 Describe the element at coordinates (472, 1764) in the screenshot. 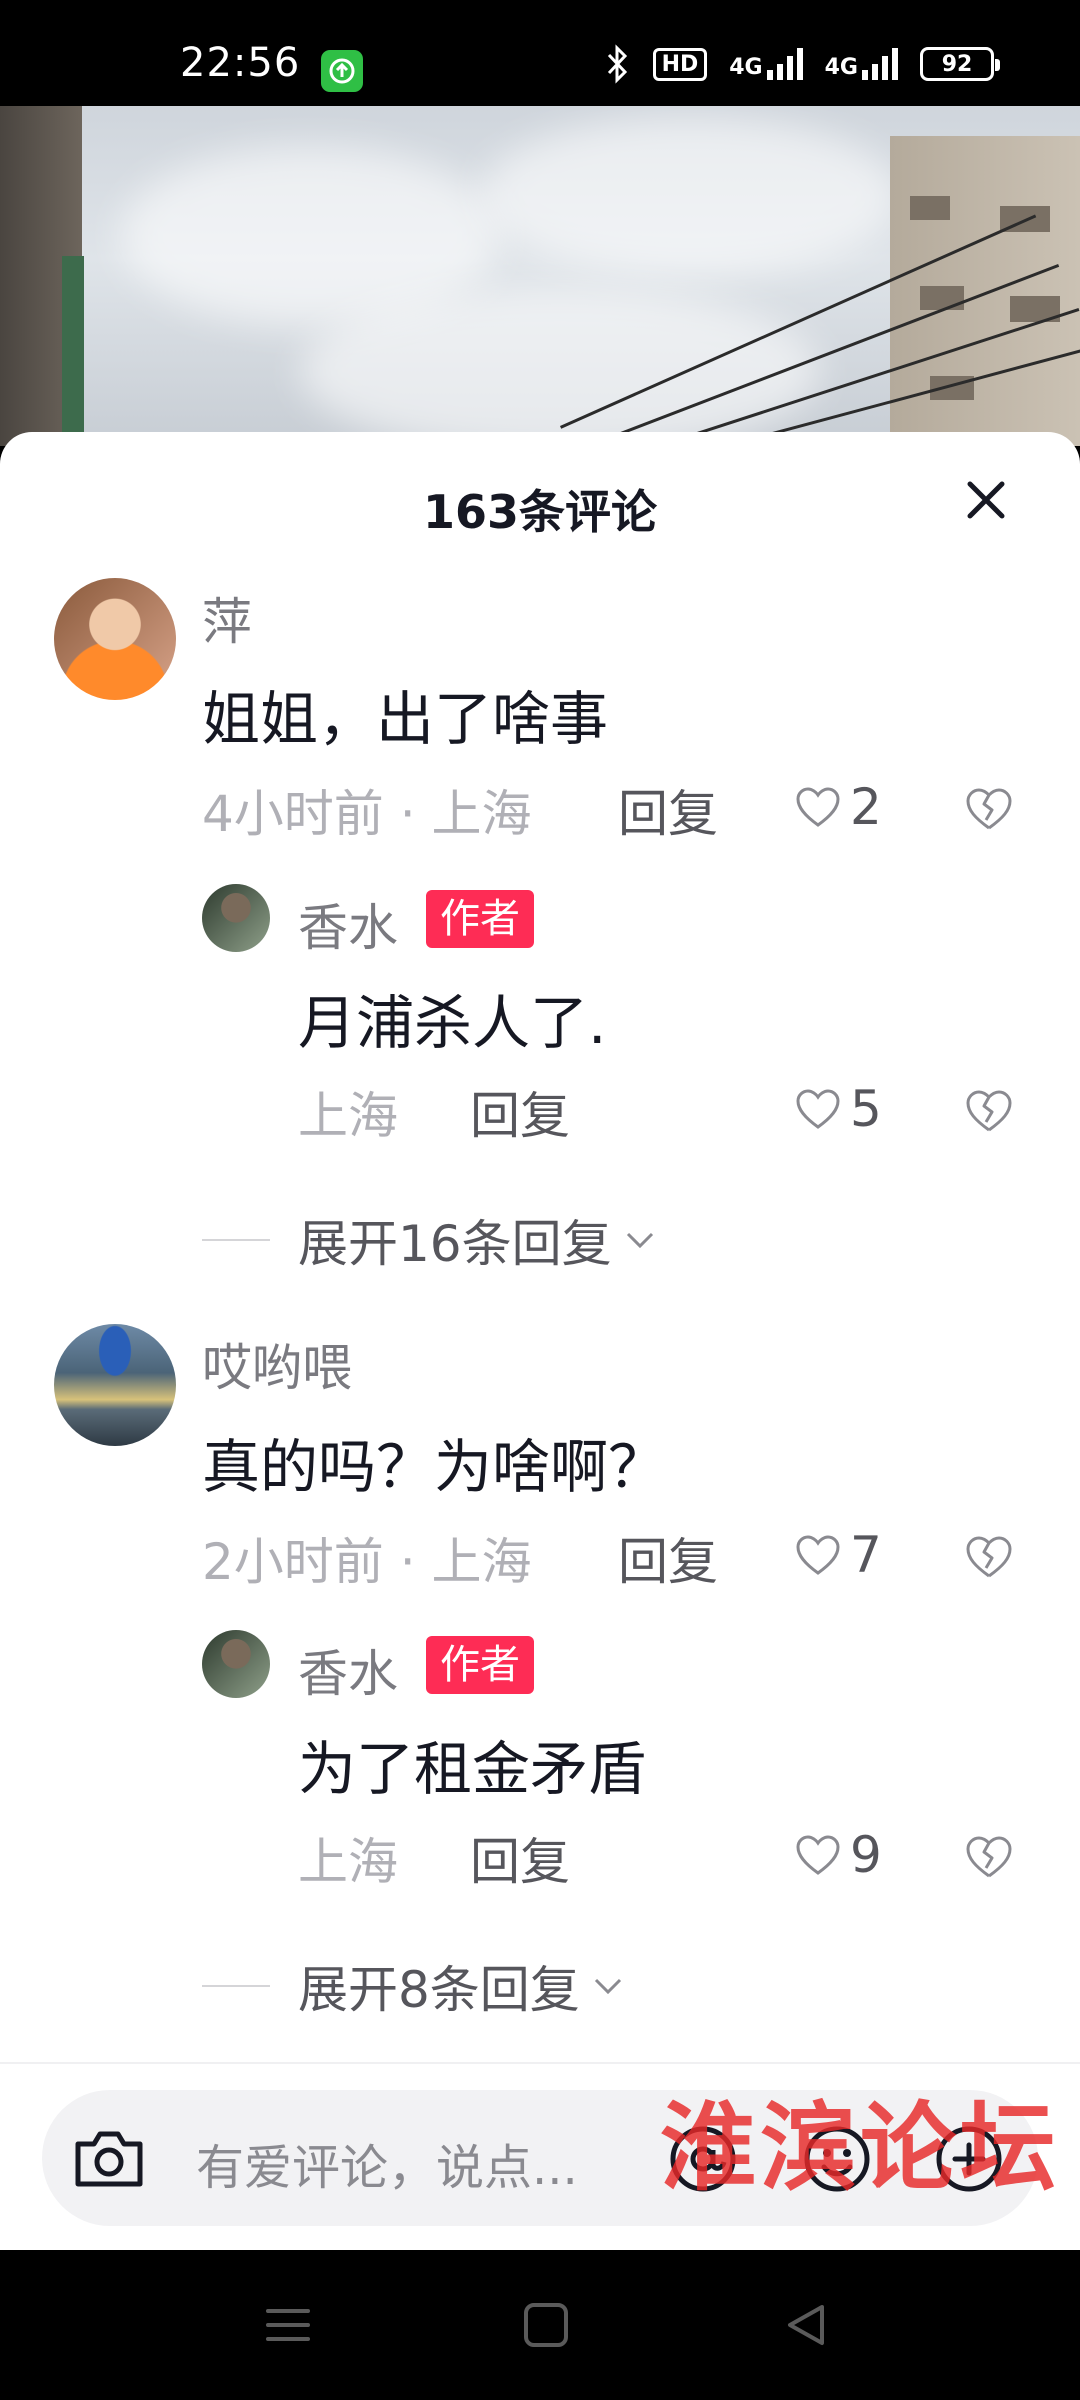

I see `reply-text: 为了租金矛盾` at that location.